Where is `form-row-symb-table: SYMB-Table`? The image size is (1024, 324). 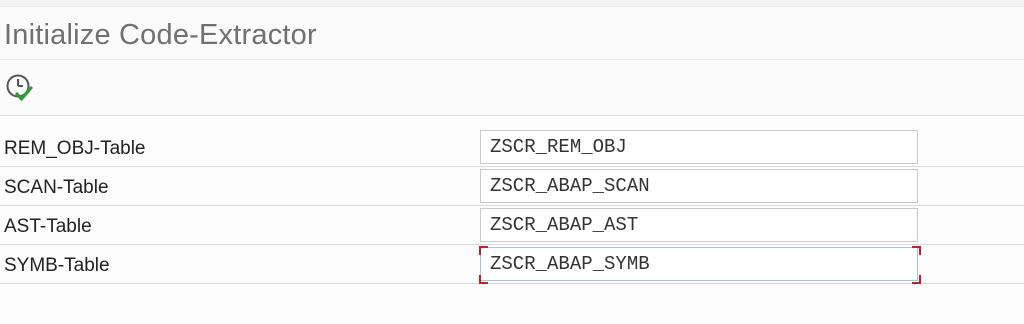
form-row-symb-table: SYMB-Table is located at coordinates (512, 264).